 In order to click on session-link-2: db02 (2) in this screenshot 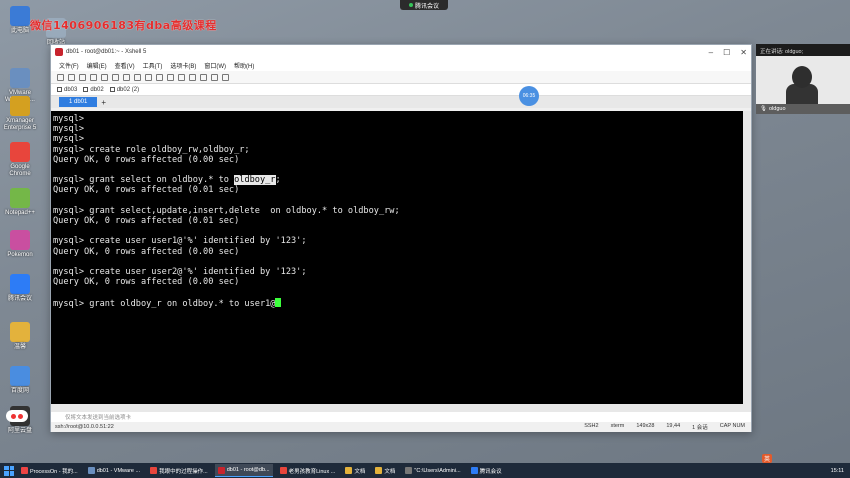, I will do `click(124, 89)`.